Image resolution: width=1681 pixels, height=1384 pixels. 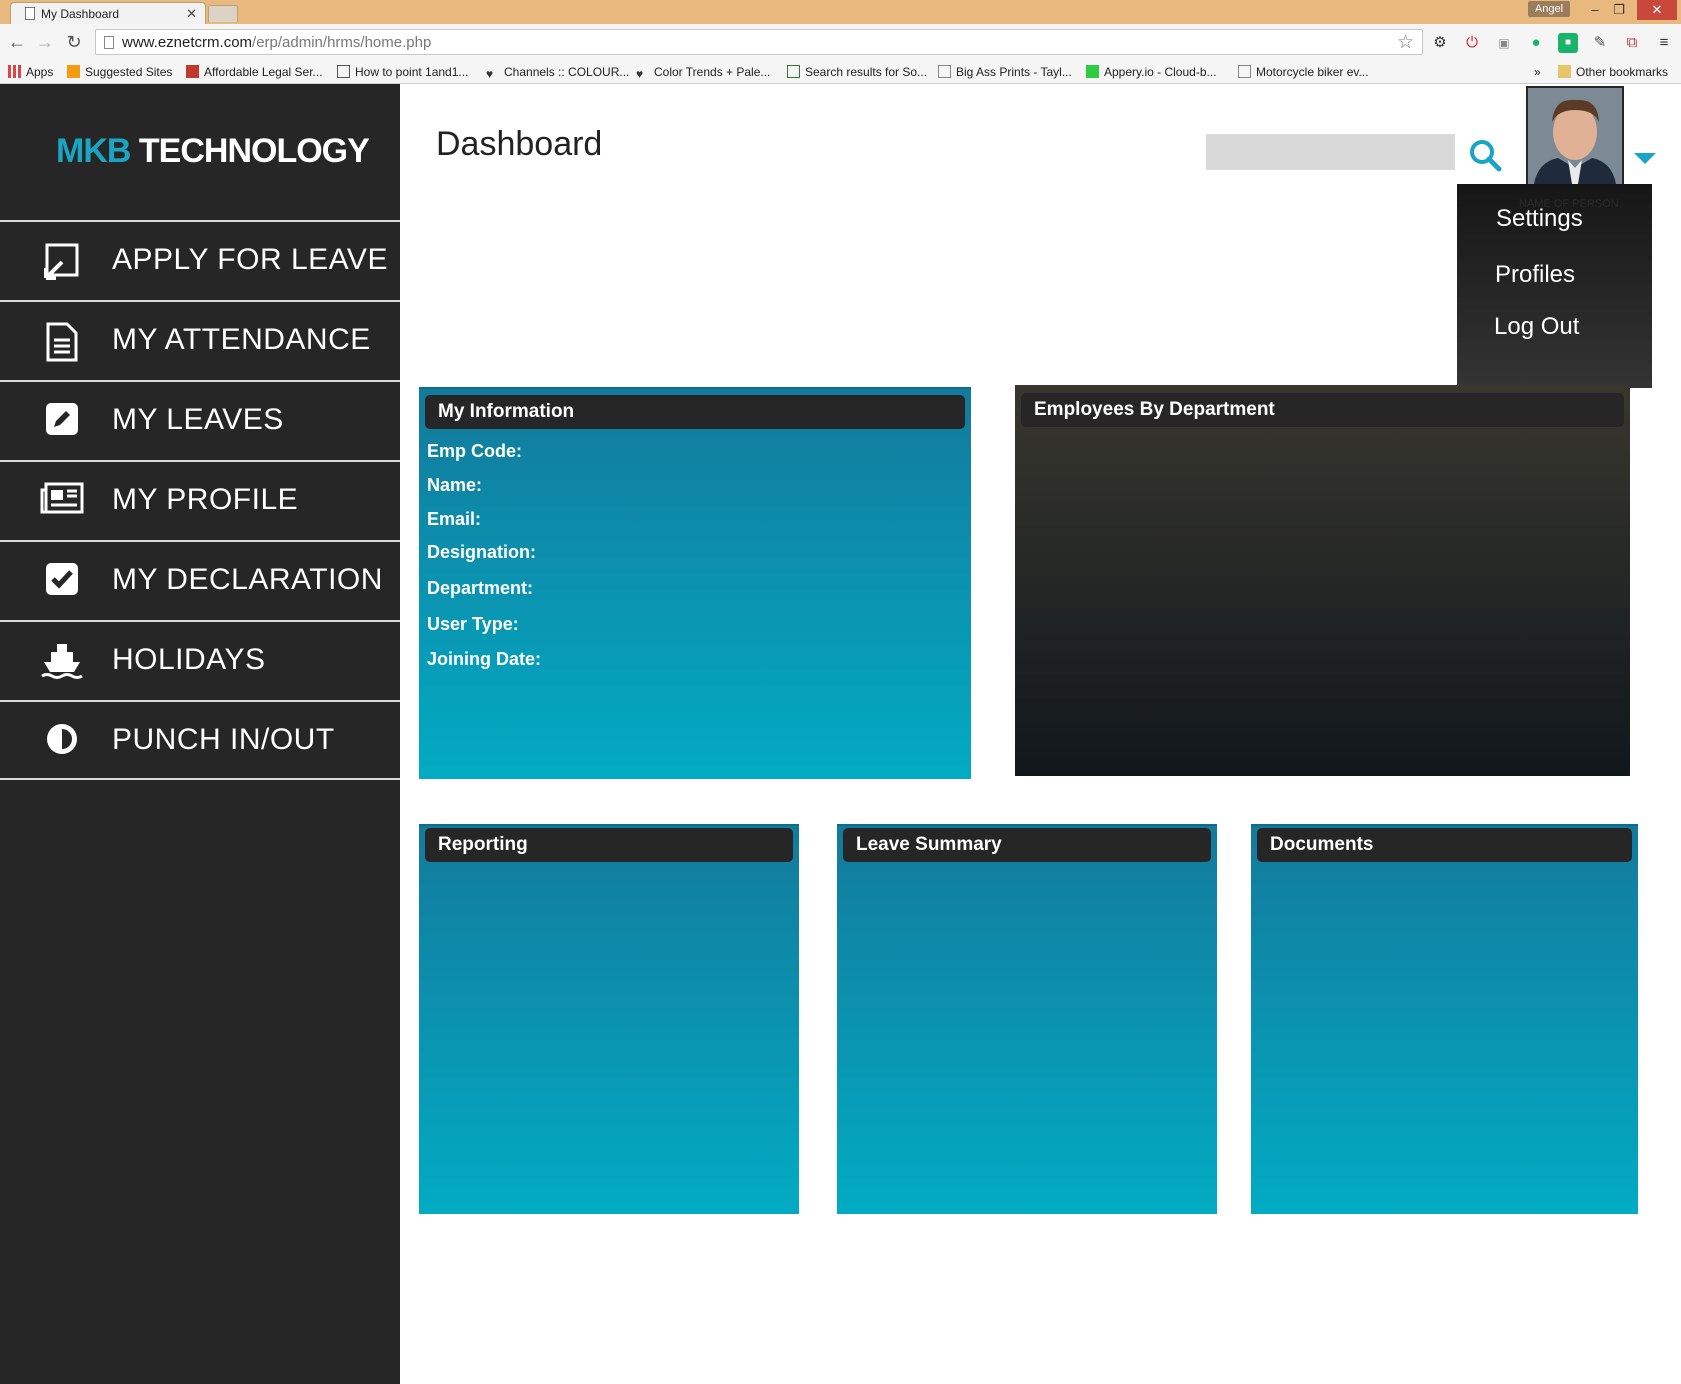 I want to click on user-dropdown-menu: NAME OF PERSON Settings Profiles Log Out, so click(x=1554, y=286).